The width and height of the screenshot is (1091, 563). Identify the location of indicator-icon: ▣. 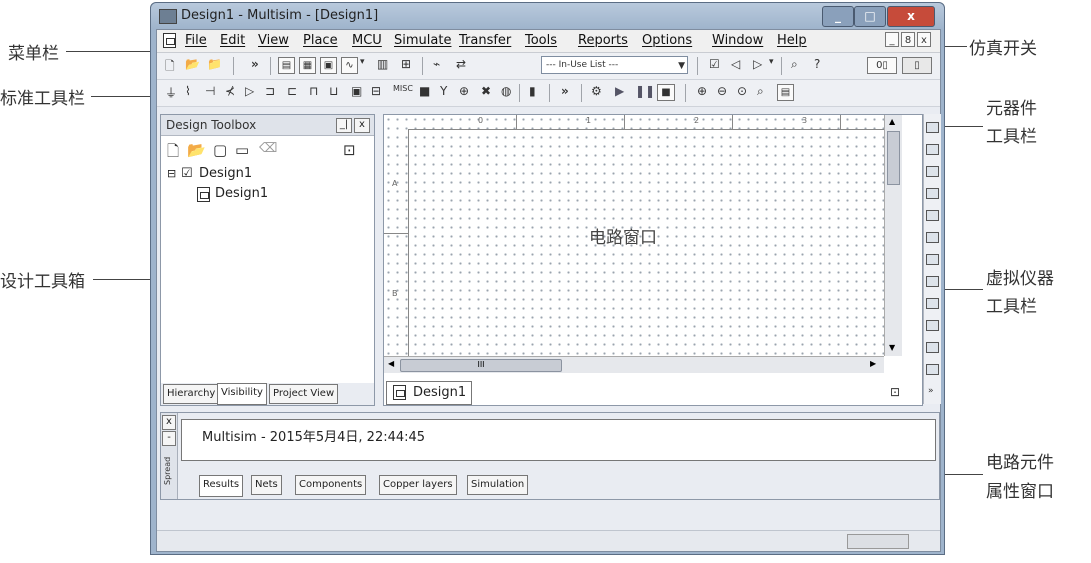
(356, 91).